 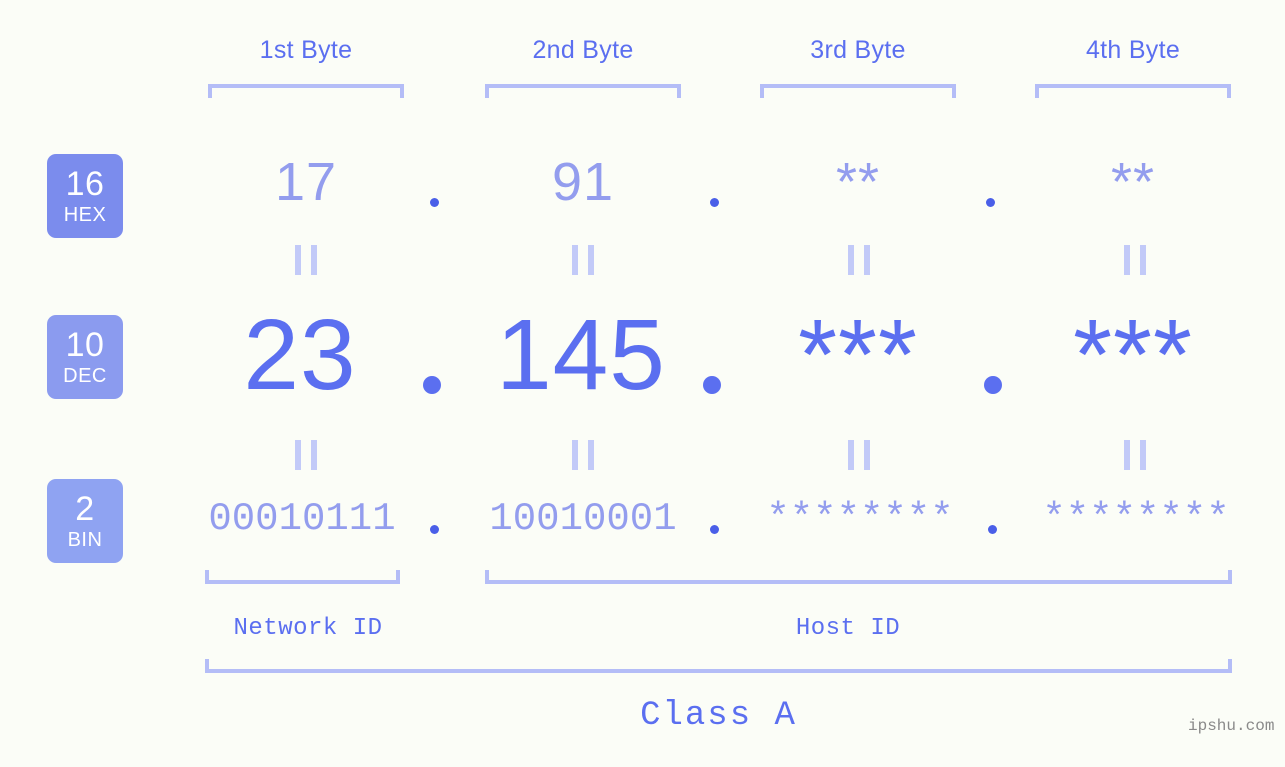 I want to click on base-badge-hex-name: HEX, so click(x=85, y=215).